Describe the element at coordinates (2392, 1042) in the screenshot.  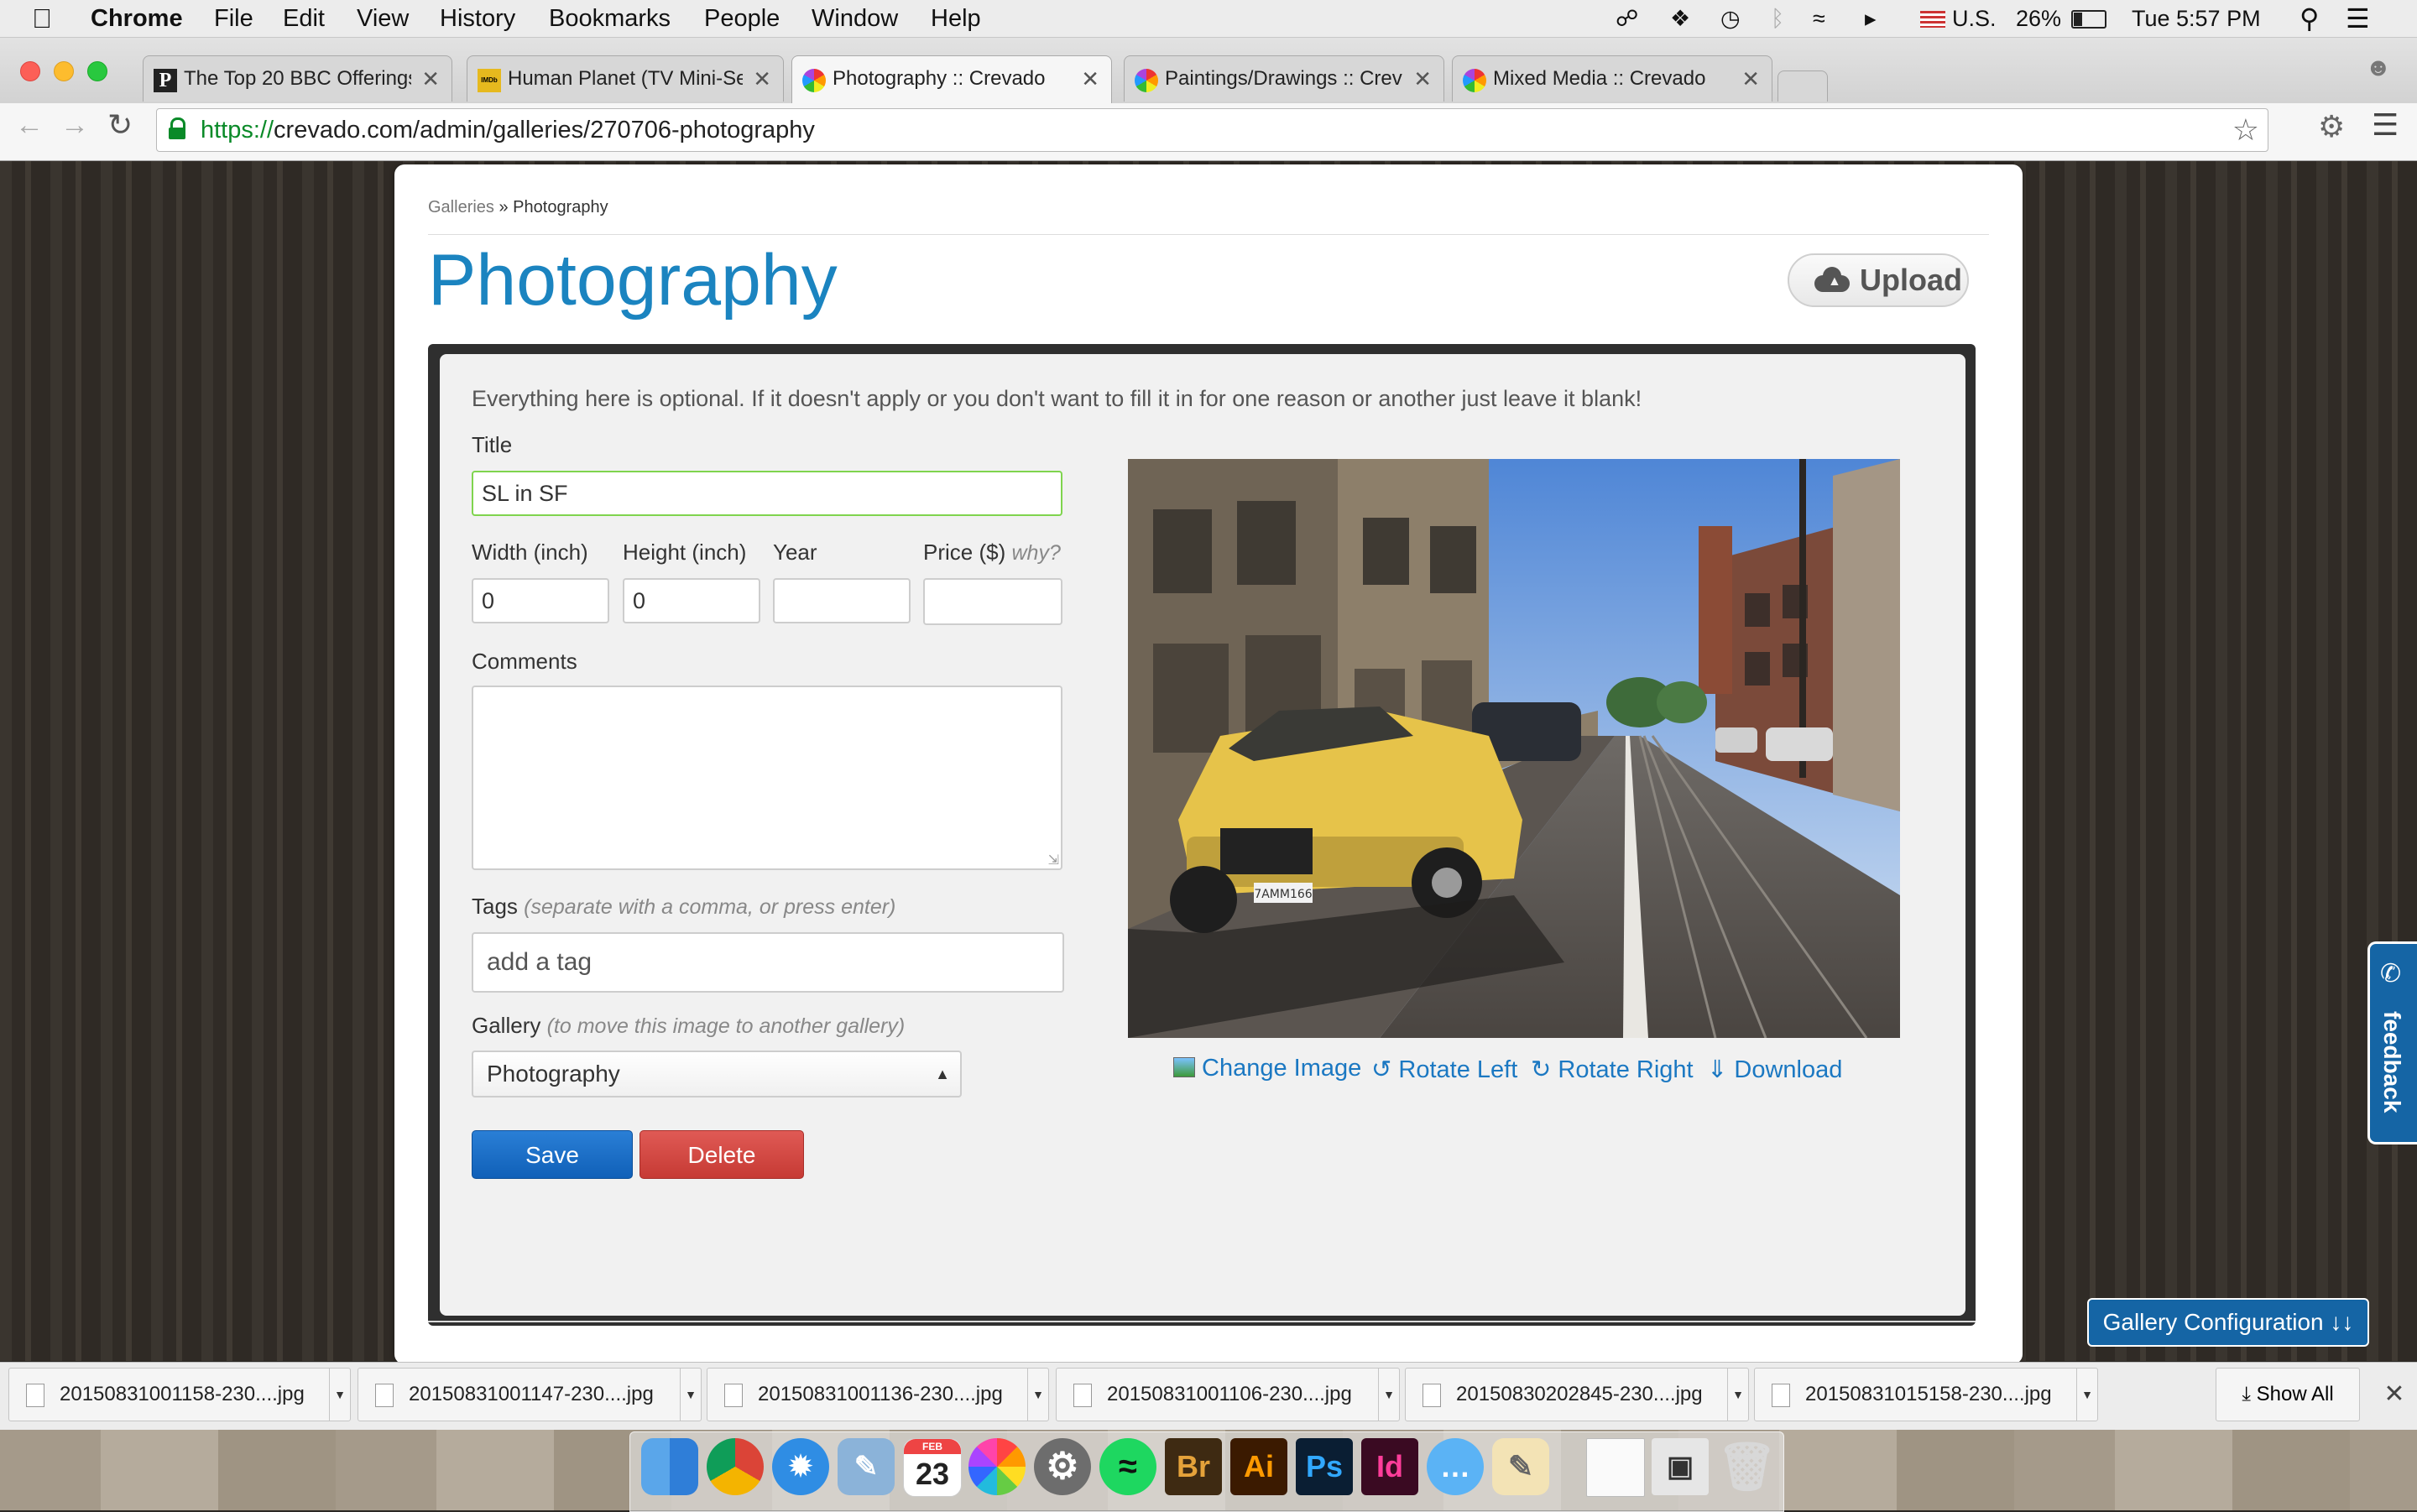
I see `feedback-tab: ✆ feedback` at that location.